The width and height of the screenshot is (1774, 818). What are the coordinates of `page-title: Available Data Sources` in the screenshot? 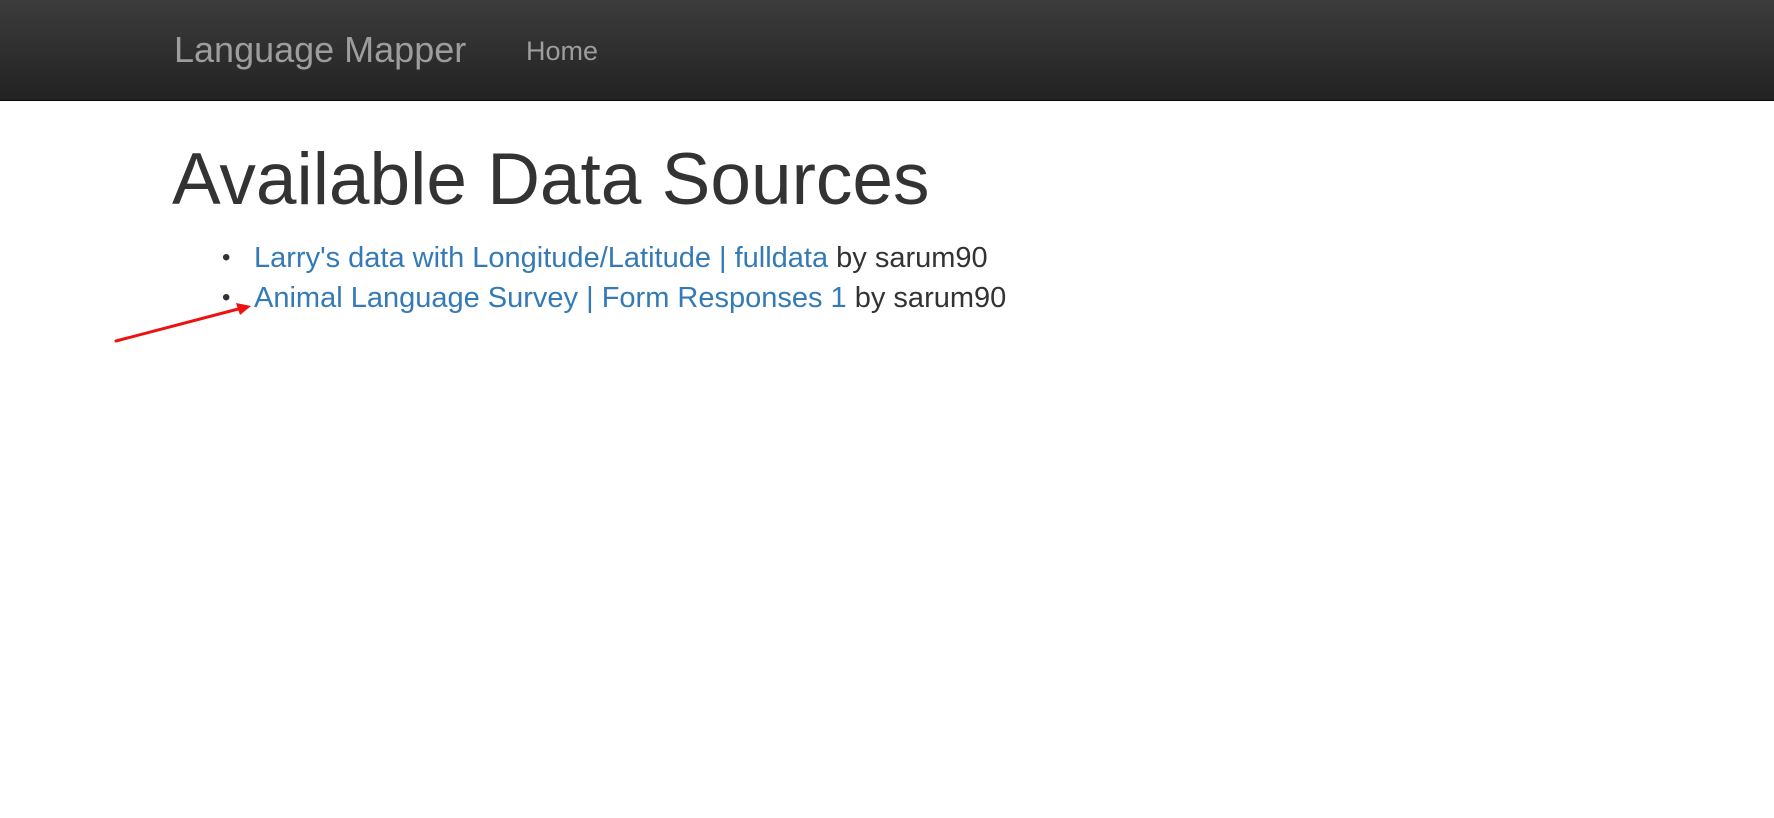 It's located at (551, 179).